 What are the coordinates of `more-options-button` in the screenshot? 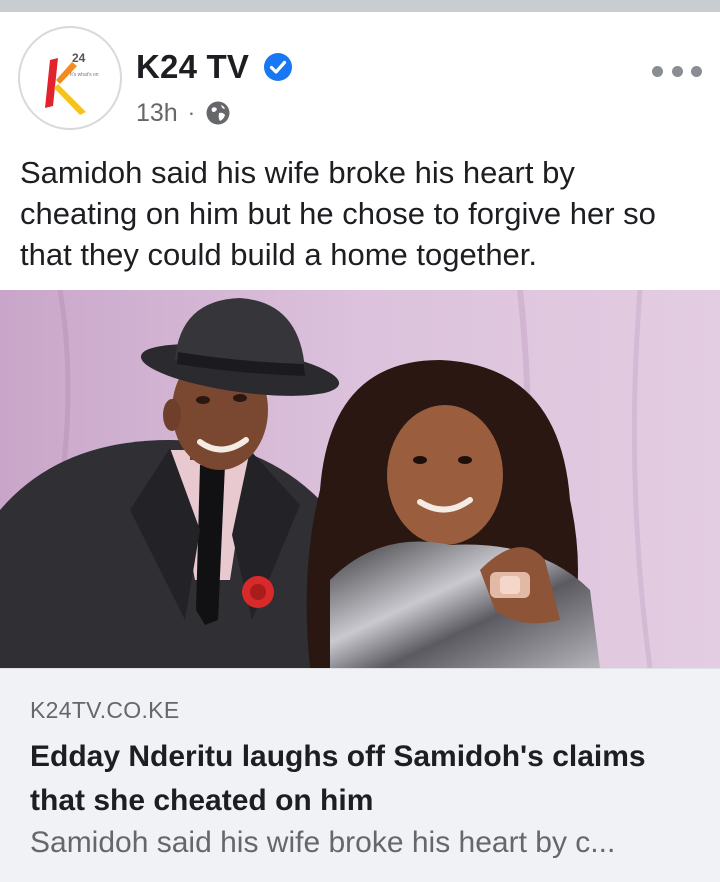 It's located at (677, 71).